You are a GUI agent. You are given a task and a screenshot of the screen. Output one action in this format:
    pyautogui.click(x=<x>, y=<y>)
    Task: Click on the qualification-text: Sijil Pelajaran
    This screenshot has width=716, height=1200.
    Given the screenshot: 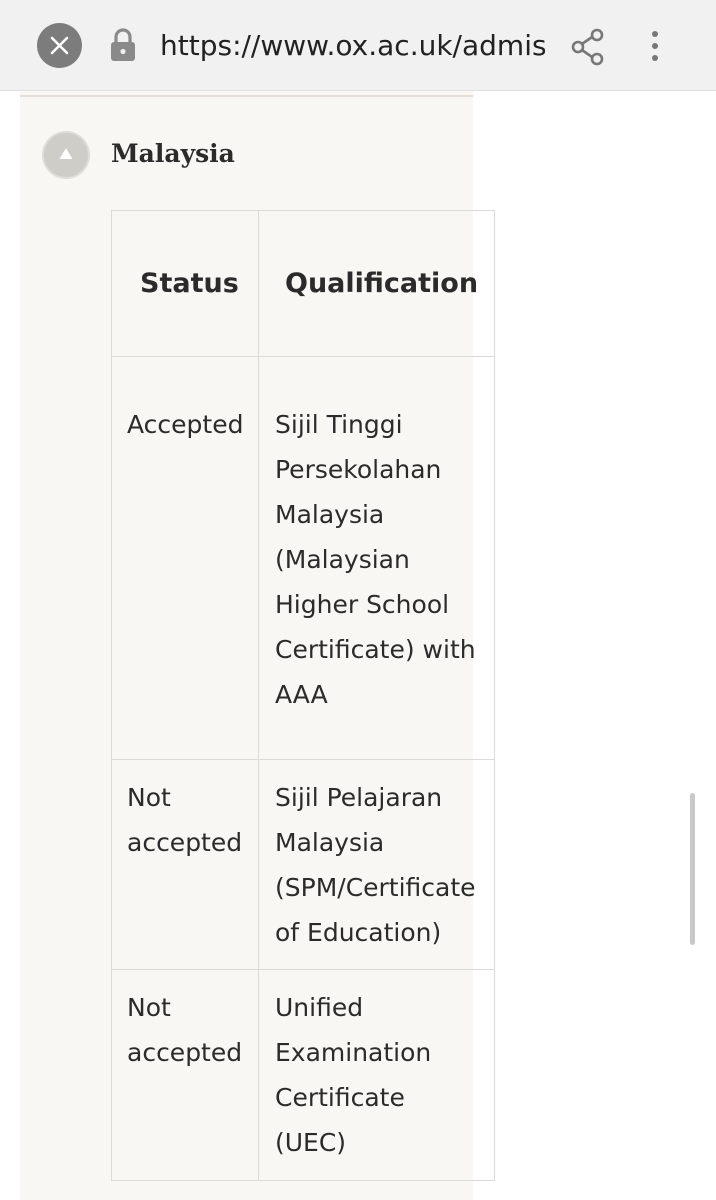 What is the action you would take?
    pyautogui.click(x=359, y=797)
    